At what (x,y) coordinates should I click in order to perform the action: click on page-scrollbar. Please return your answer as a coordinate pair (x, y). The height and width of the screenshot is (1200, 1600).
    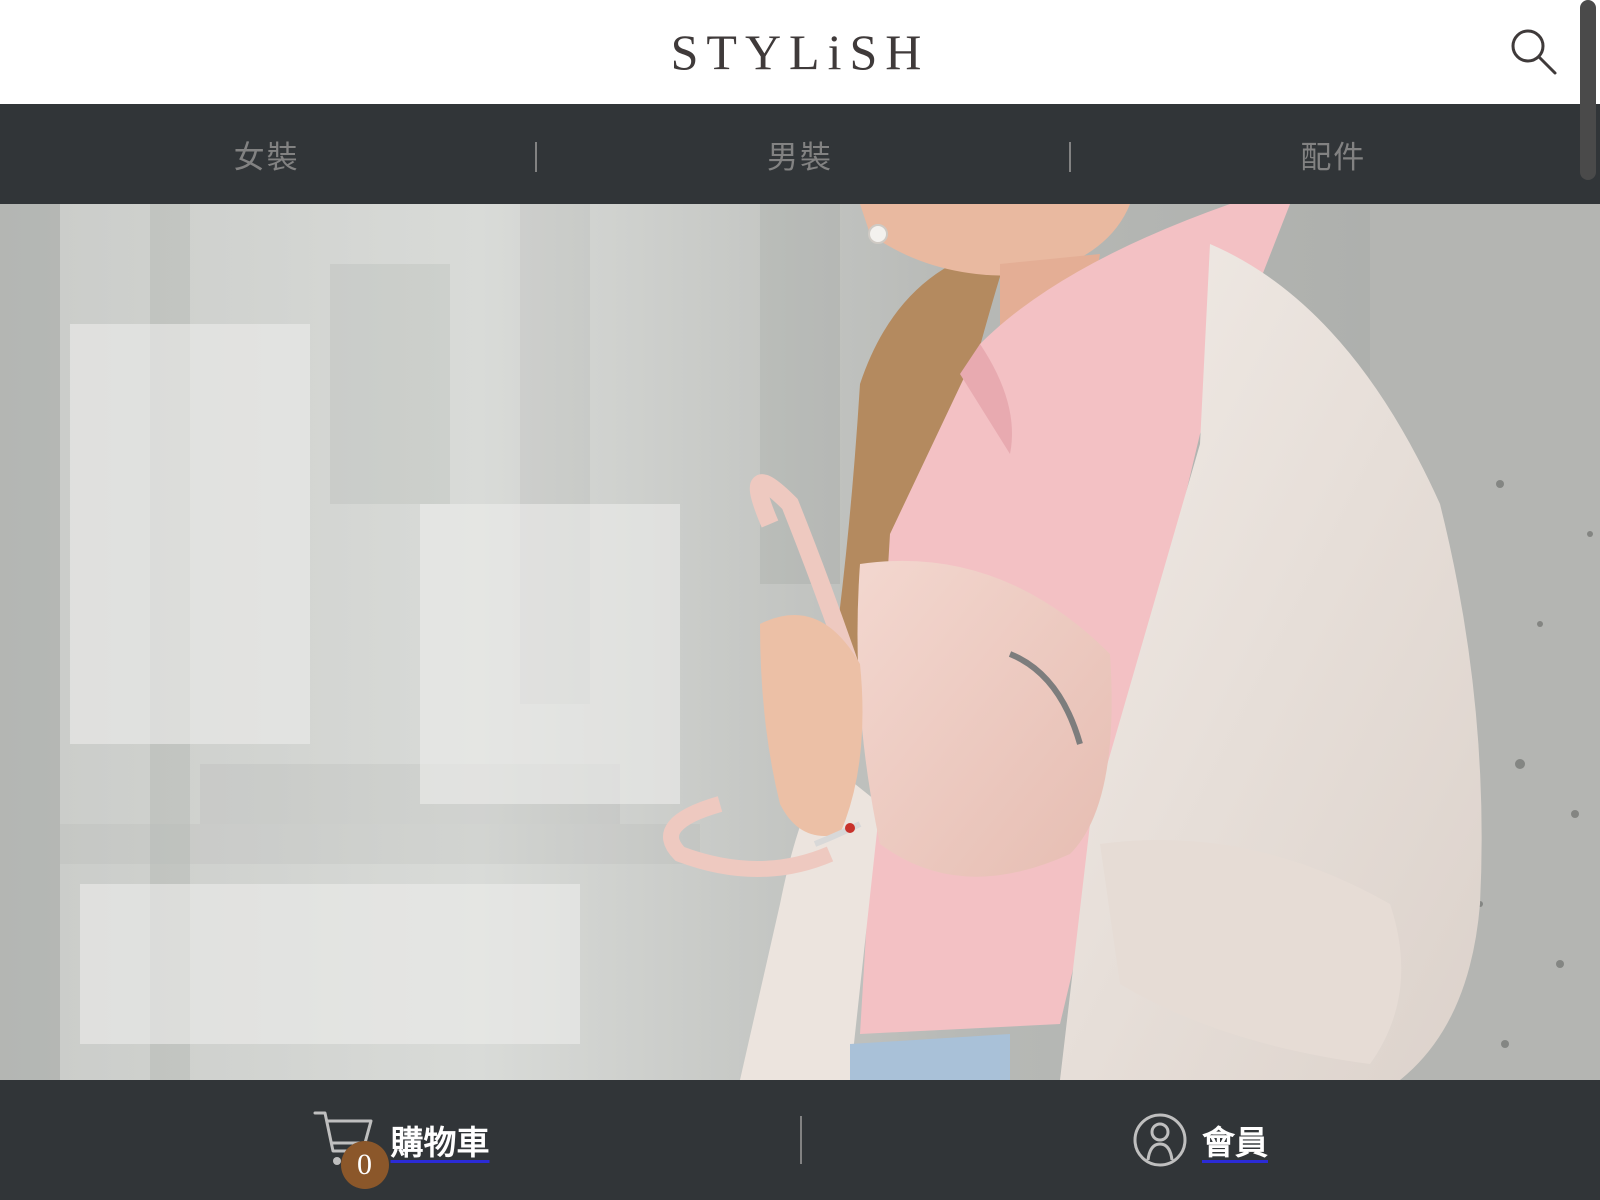
    Looking at the image, I should click on (1588, 90).